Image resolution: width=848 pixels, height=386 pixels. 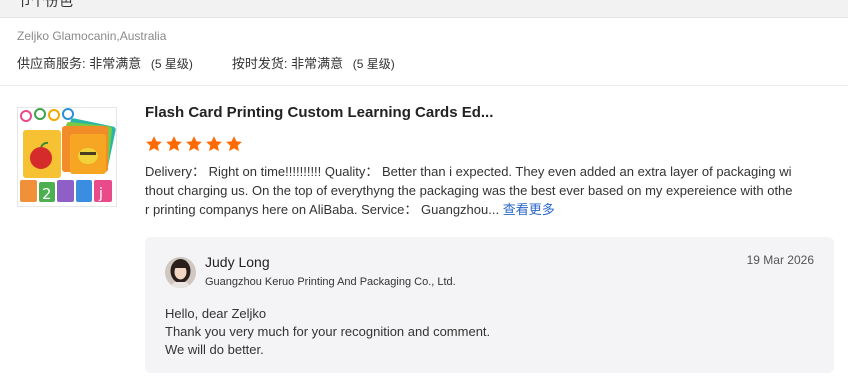 I want to click on rating-on-time-delivery: 按时发货: 非常满意 (5 星级), so click(x=313, y=62).